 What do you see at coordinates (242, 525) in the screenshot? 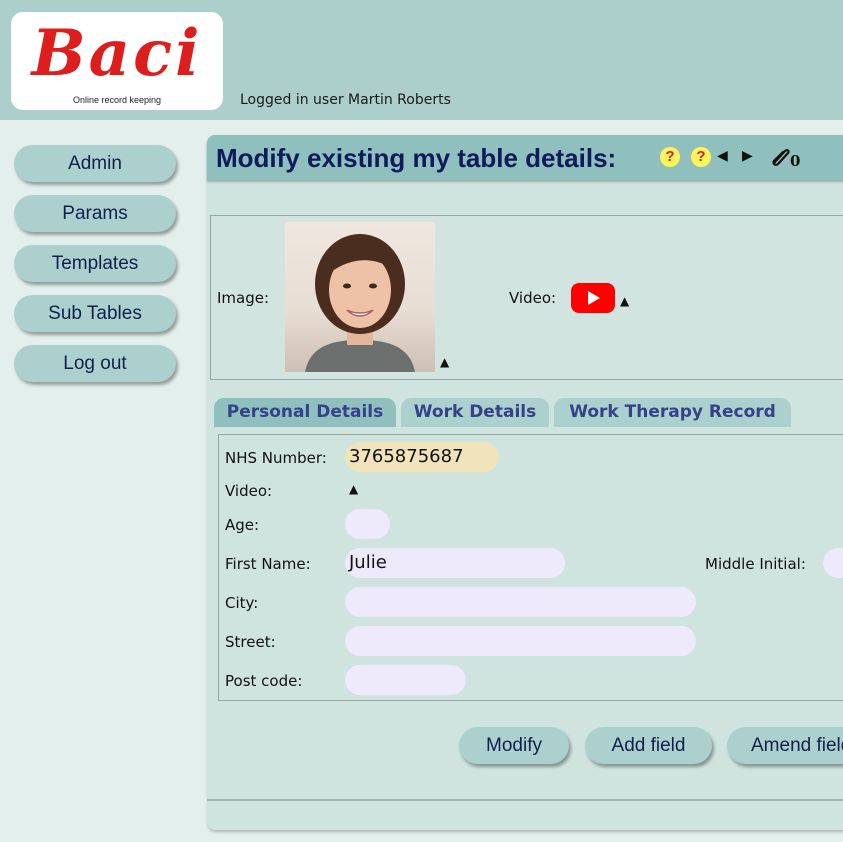
I see `age-label: Age:` at bounding box center [242, 525].